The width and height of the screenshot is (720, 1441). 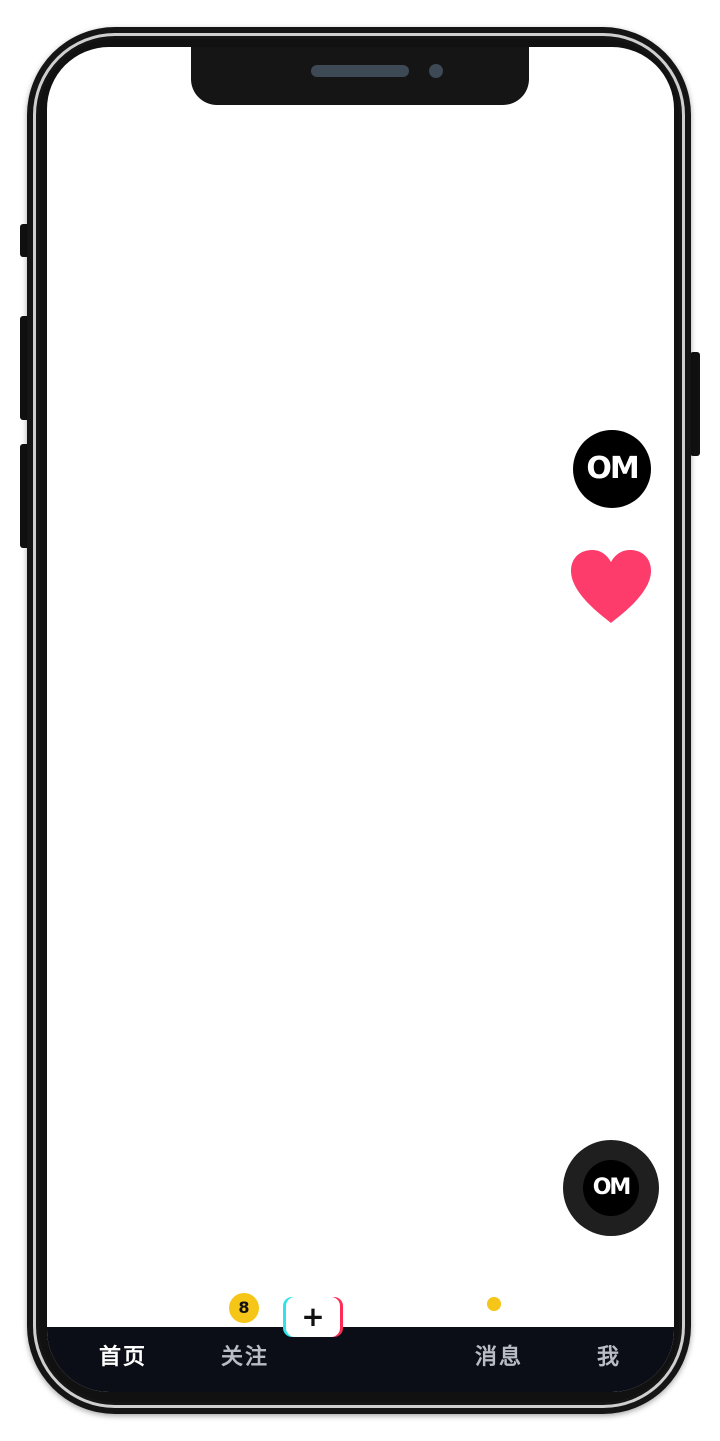 What do you see at coordinates (695, 404) in the screenshot?
I see `power-button` at bounding box center [695, 404].